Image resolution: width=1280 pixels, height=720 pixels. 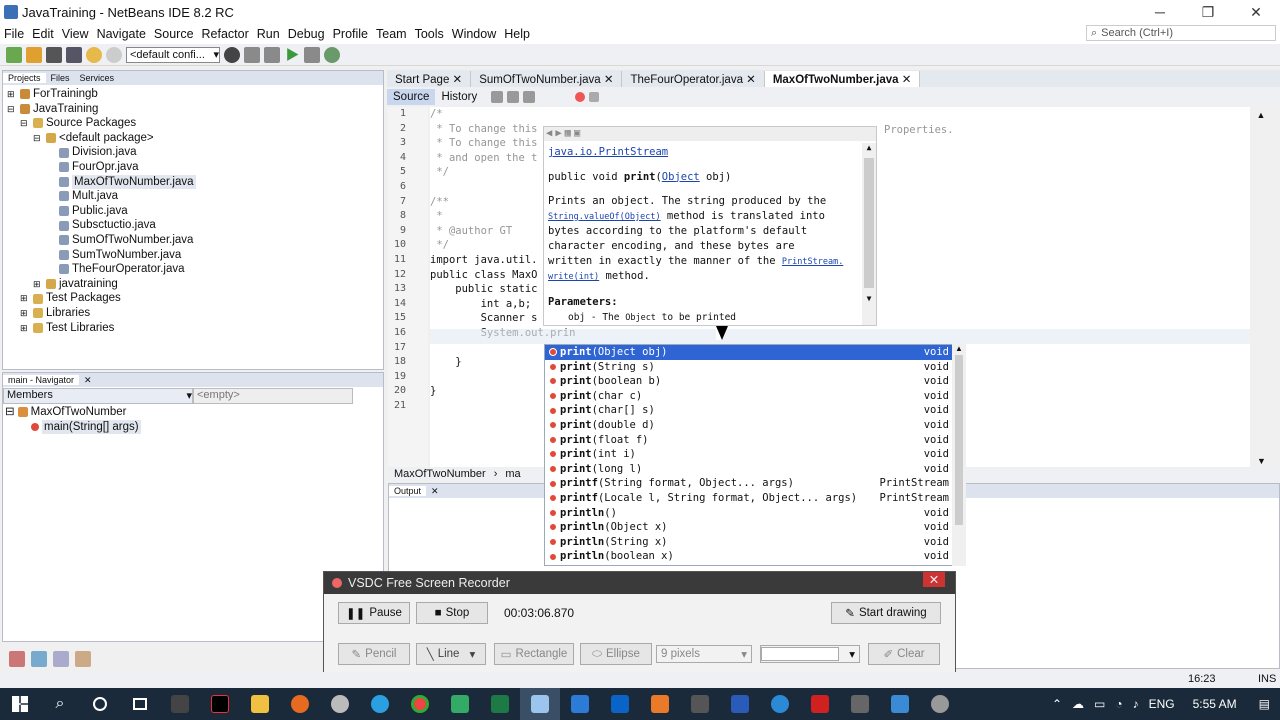 What do you see at coordinates (193, 211) in the screenshot?
I see `tree-node: Public.java` at bounding box center [193, 211].